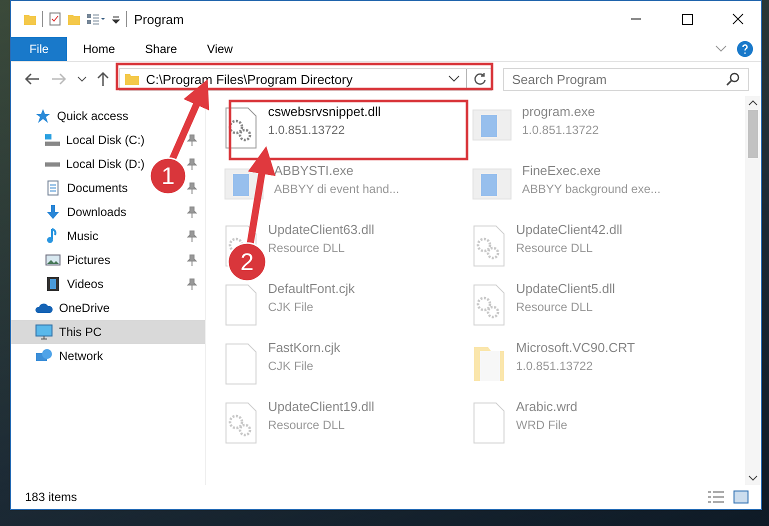 This screenshot has width=769, height=526. What do you see at coordinates (626, 79) in the screenshot?
I see `search-field: Search Program` at bounding box center [626, 79].